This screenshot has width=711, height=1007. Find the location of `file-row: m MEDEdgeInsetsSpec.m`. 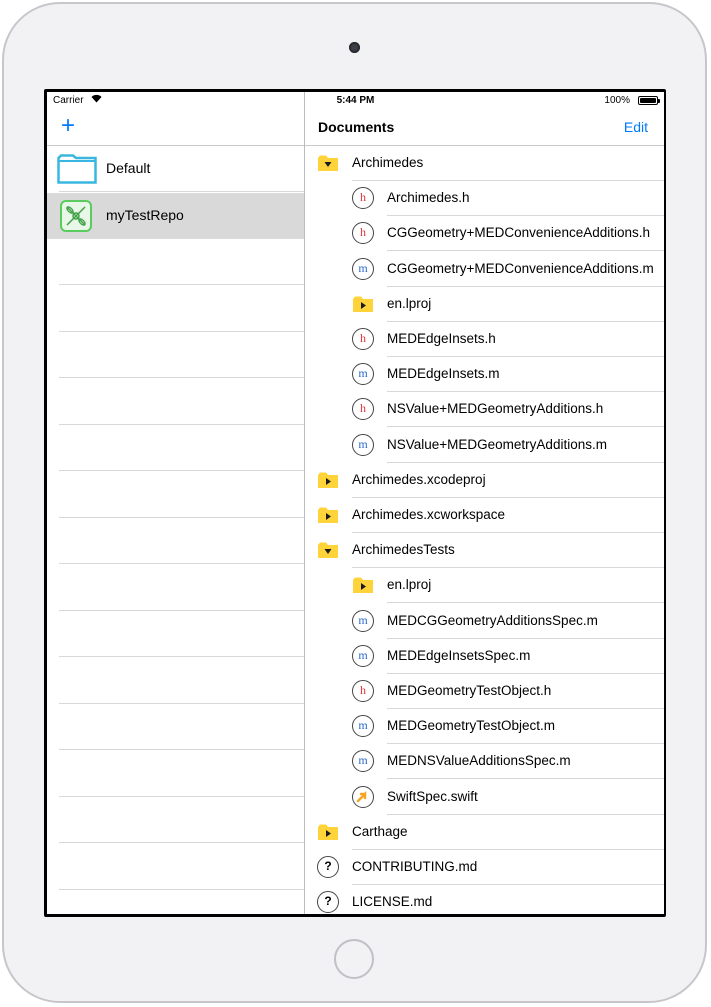

file-row: m MEDEdgeInsetsSpec.m is located at coordinates (484, 656).